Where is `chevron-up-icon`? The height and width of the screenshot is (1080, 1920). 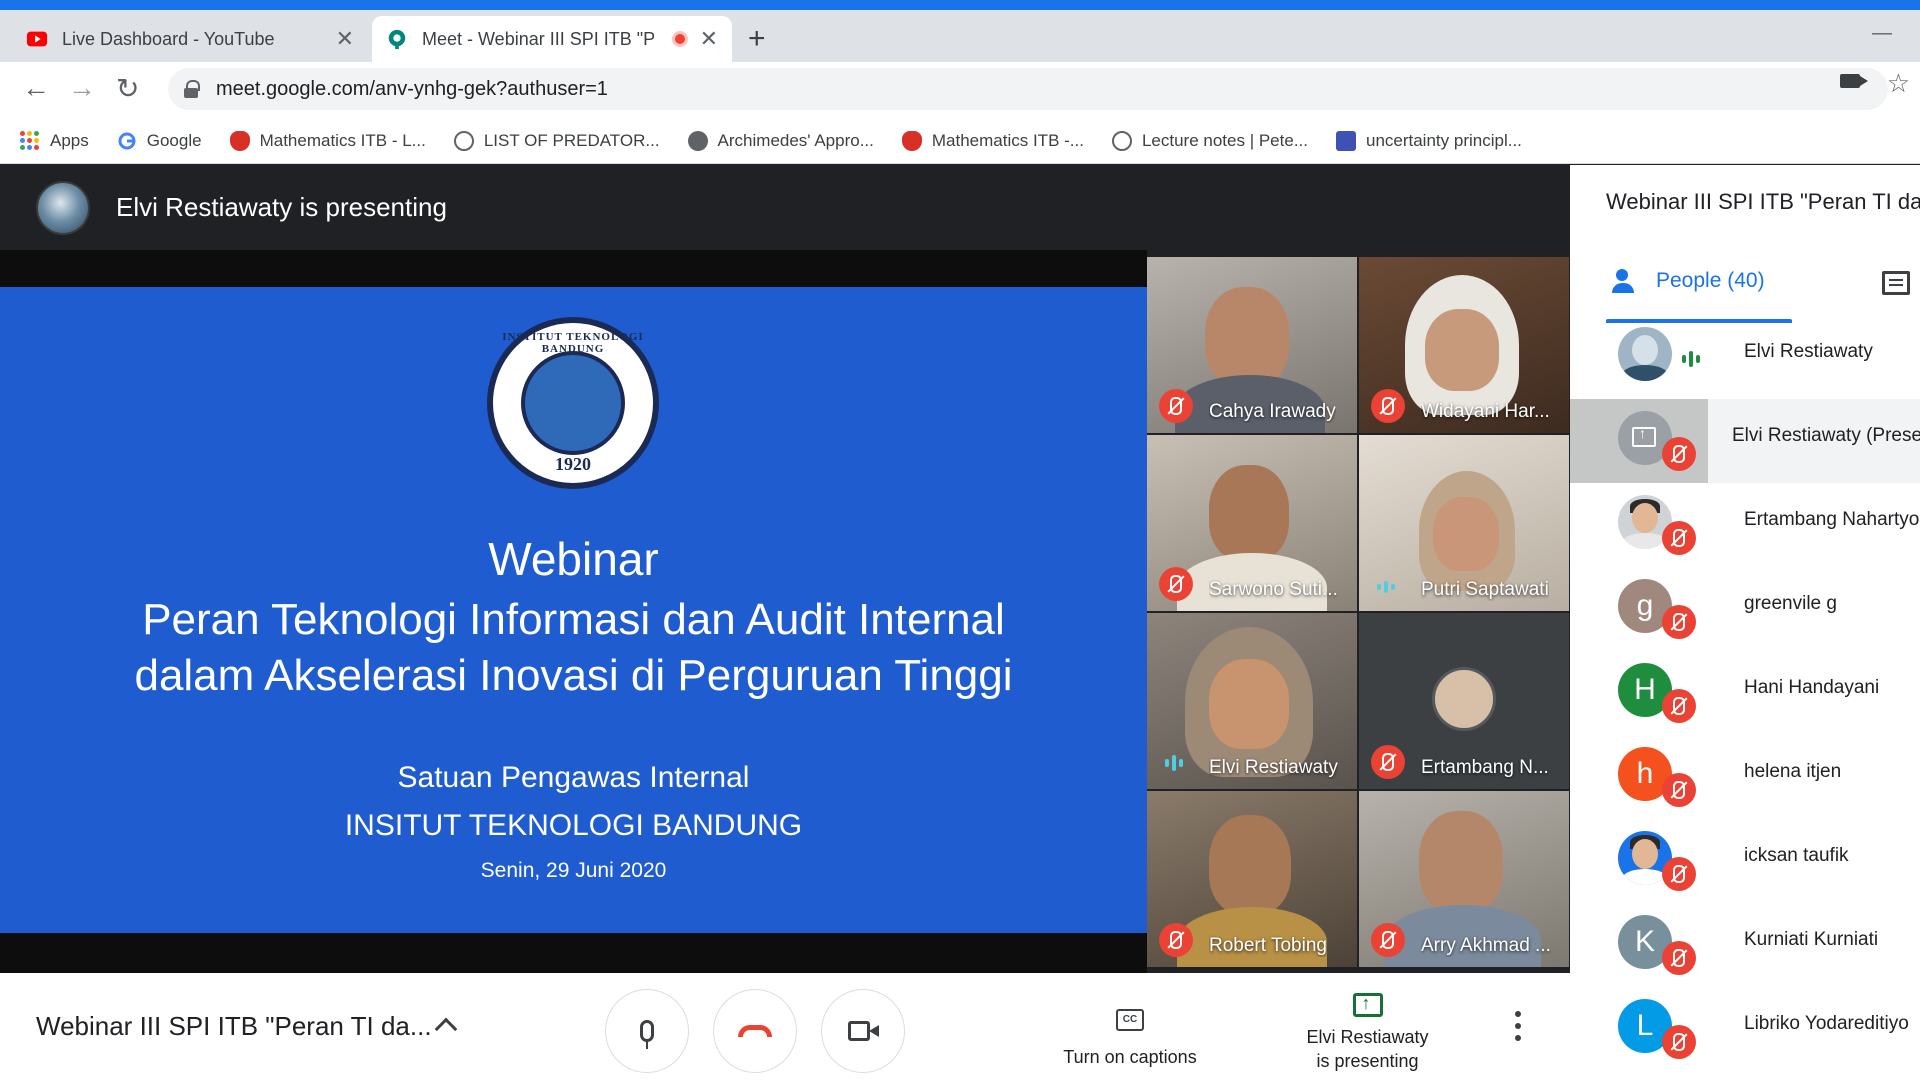 chevron-up-icon is located at coordinates (446, 1029).